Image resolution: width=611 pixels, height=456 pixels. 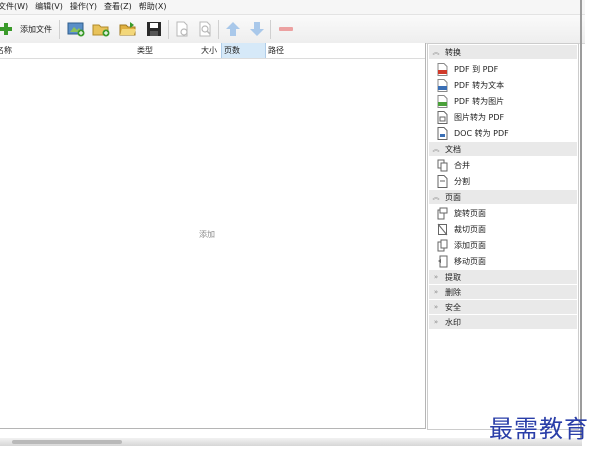 I want to click on merge-icon, so click(x=442, y=165).